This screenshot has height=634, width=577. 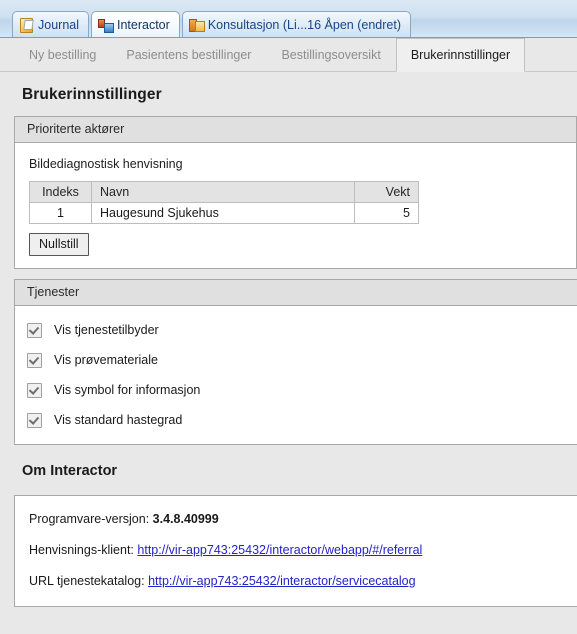 What do you see at coordinates (106, 164) in the screenshot?
I see `field-label-bildediagnostisk: Bildediagnostisk henvisning` at bounding box center [106, 164].